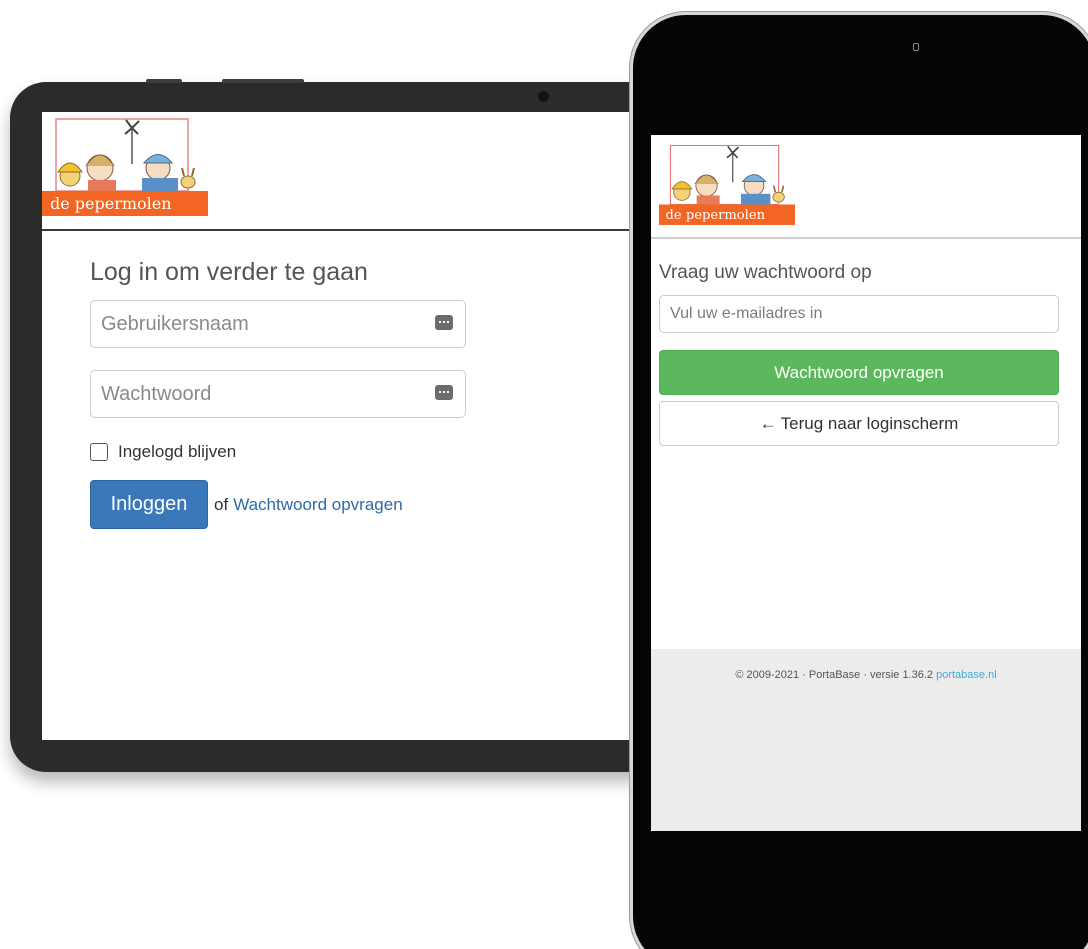 The width and height of the screenshot is (1088, 949). What do you see at coordinates (164, 81) in the screenshot?
I see `tablet-side-button` at bounding box center [164, 81].